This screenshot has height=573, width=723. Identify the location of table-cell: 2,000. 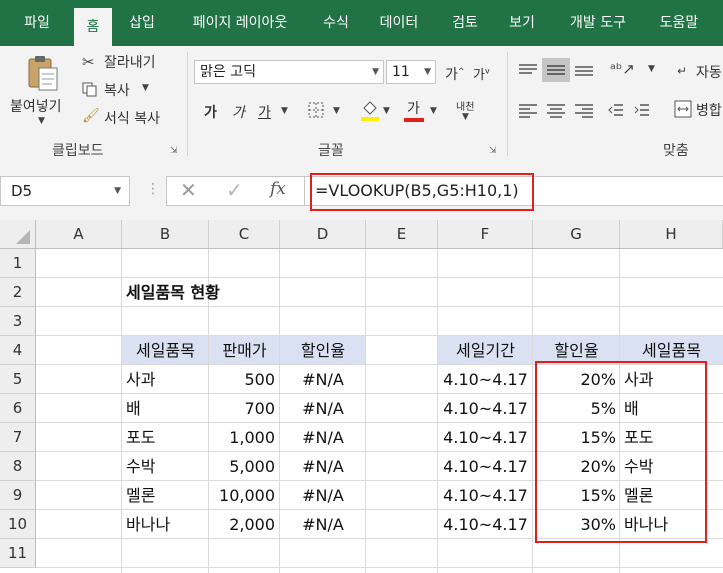
(242, 524).